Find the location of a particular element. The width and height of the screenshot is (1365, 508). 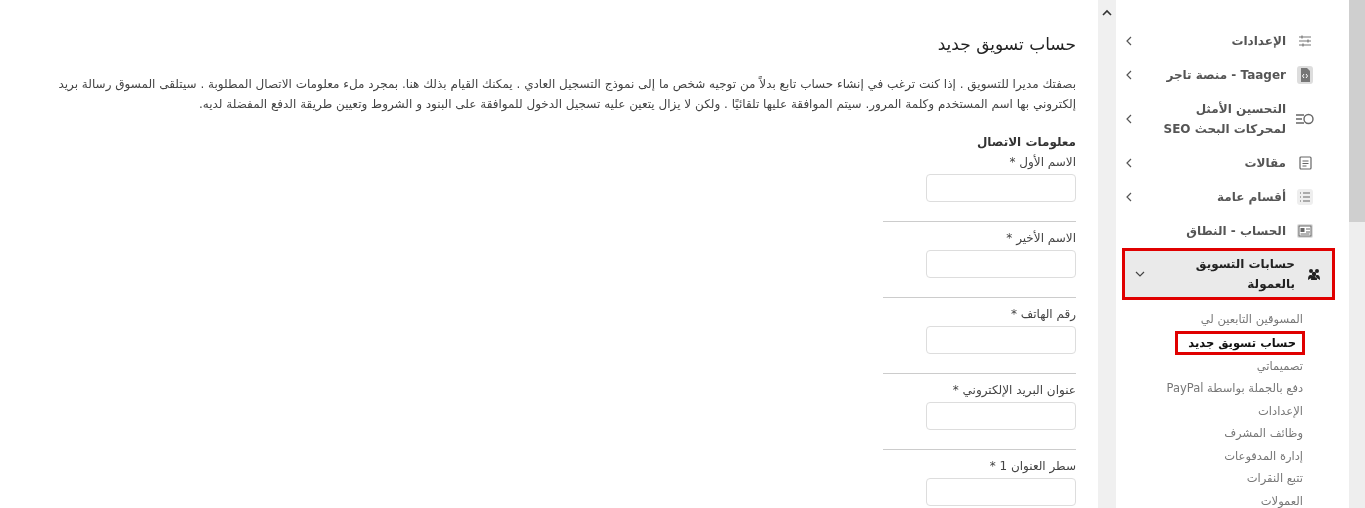

field-label: رقم الهاتف * is located at coordinates (1043, 314).